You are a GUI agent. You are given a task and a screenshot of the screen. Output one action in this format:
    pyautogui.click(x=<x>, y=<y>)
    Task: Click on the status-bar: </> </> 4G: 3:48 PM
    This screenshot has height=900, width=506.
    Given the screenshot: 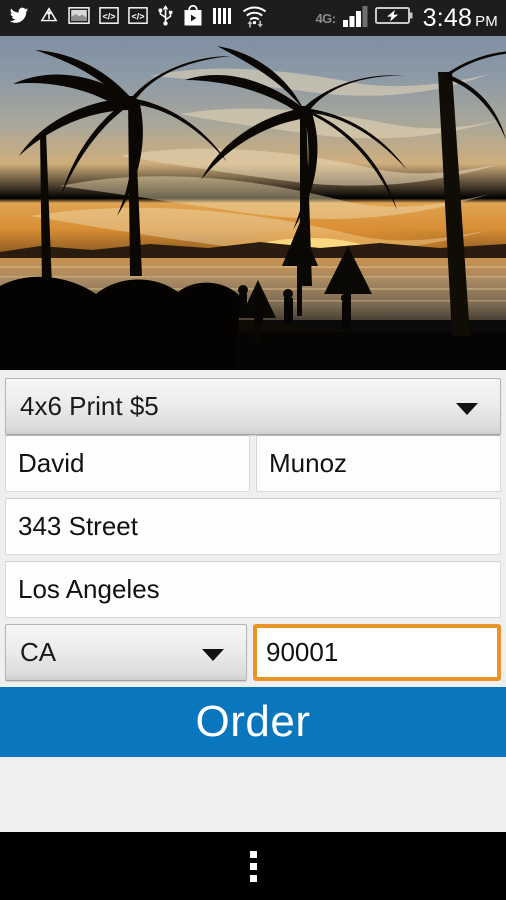 What is the action you would take?
    pyautogui.click(x=253, y=18)
    